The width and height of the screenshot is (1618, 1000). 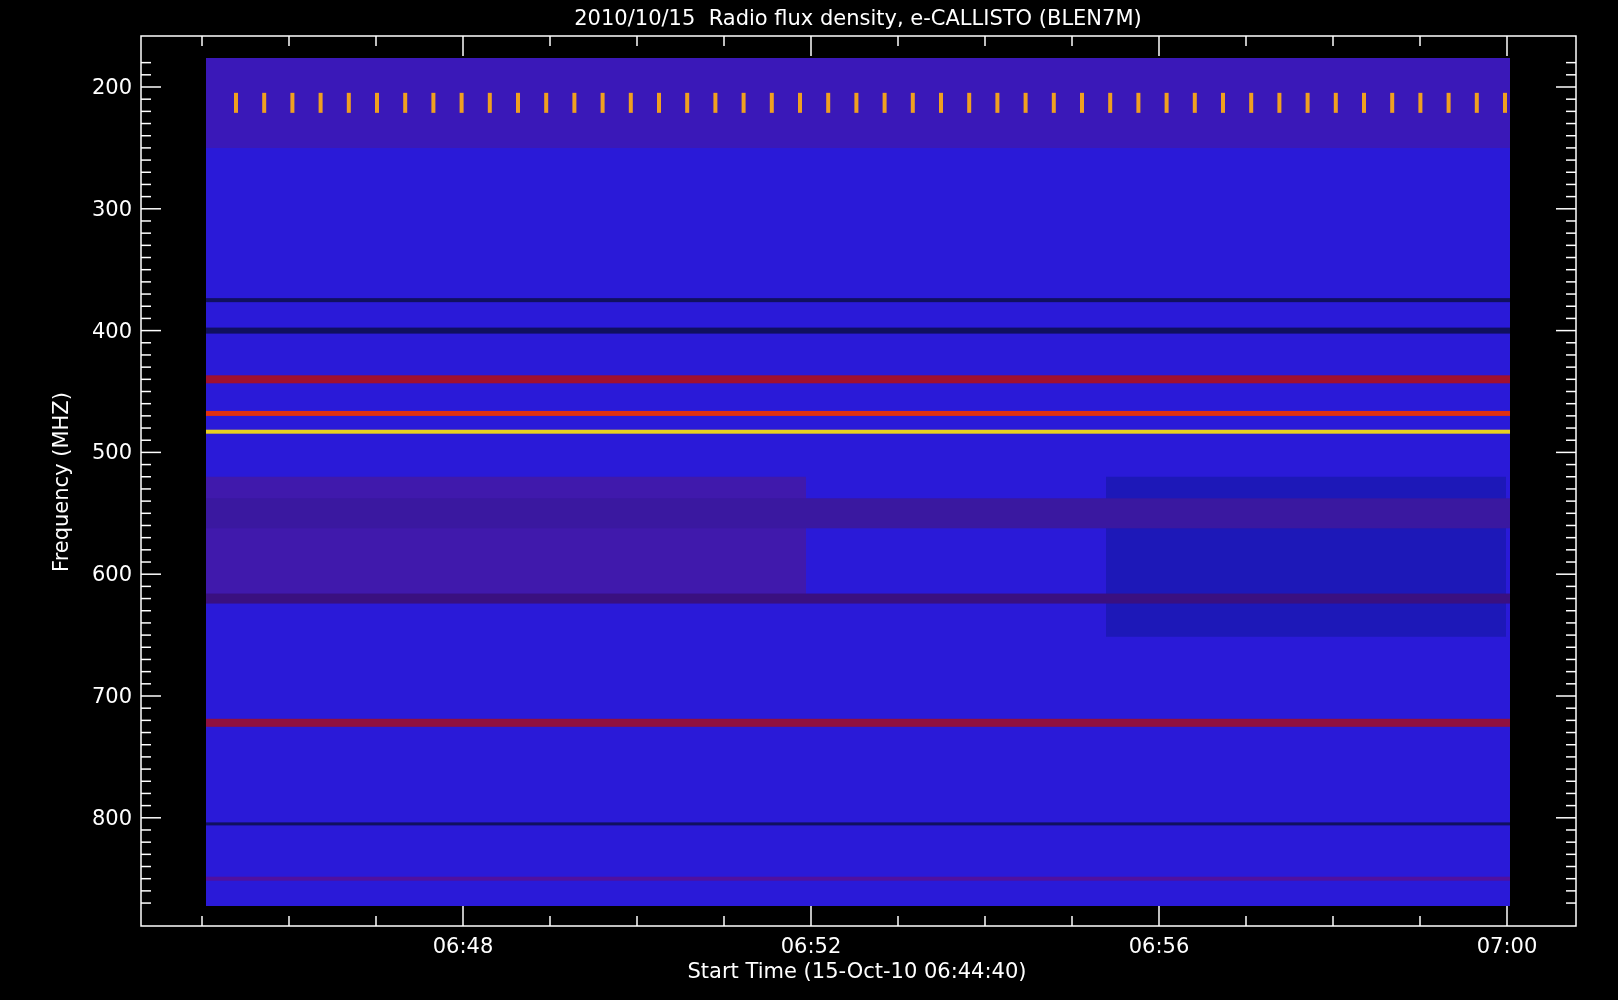 What do you see at coordinates (111, 817) in the screenshot?
I see `y-tick-label: 800` at bounding box center [111, 817].